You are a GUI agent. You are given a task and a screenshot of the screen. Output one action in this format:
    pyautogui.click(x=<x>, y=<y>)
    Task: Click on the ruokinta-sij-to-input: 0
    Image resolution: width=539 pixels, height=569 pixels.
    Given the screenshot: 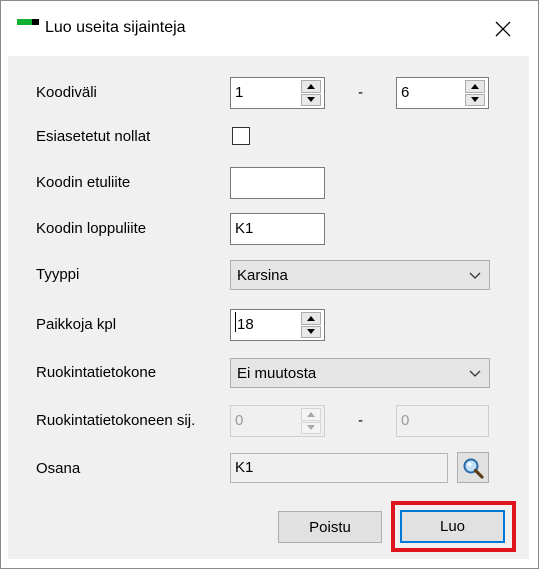 What is the action you would take?
    pyautogui.click(x=442, y=421)
    